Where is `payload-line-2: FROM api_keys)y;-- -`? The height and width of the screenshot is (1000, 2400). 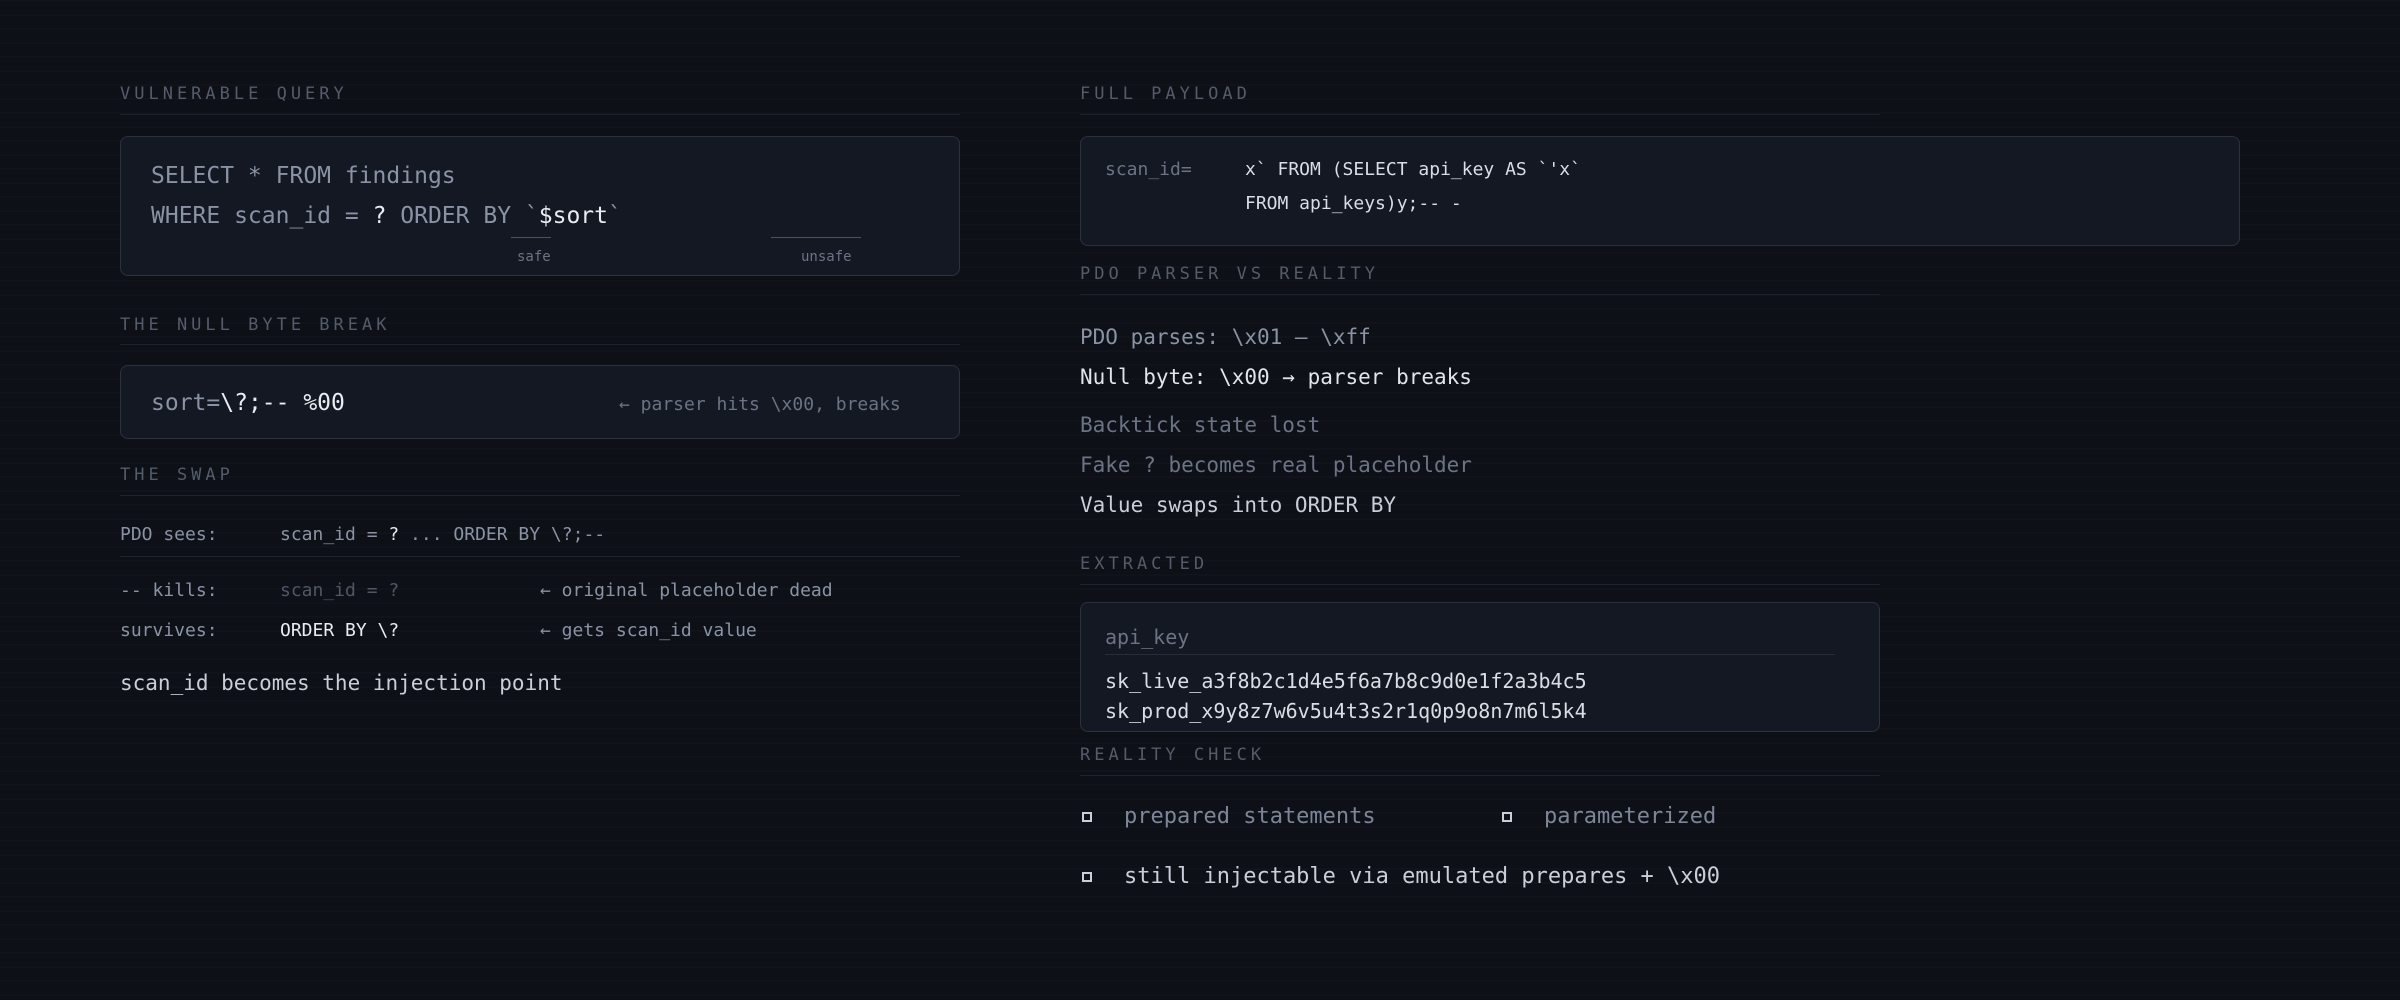 payload-line-2: FROM api_keys)y;-- - is located at coordinates (1353, 203).